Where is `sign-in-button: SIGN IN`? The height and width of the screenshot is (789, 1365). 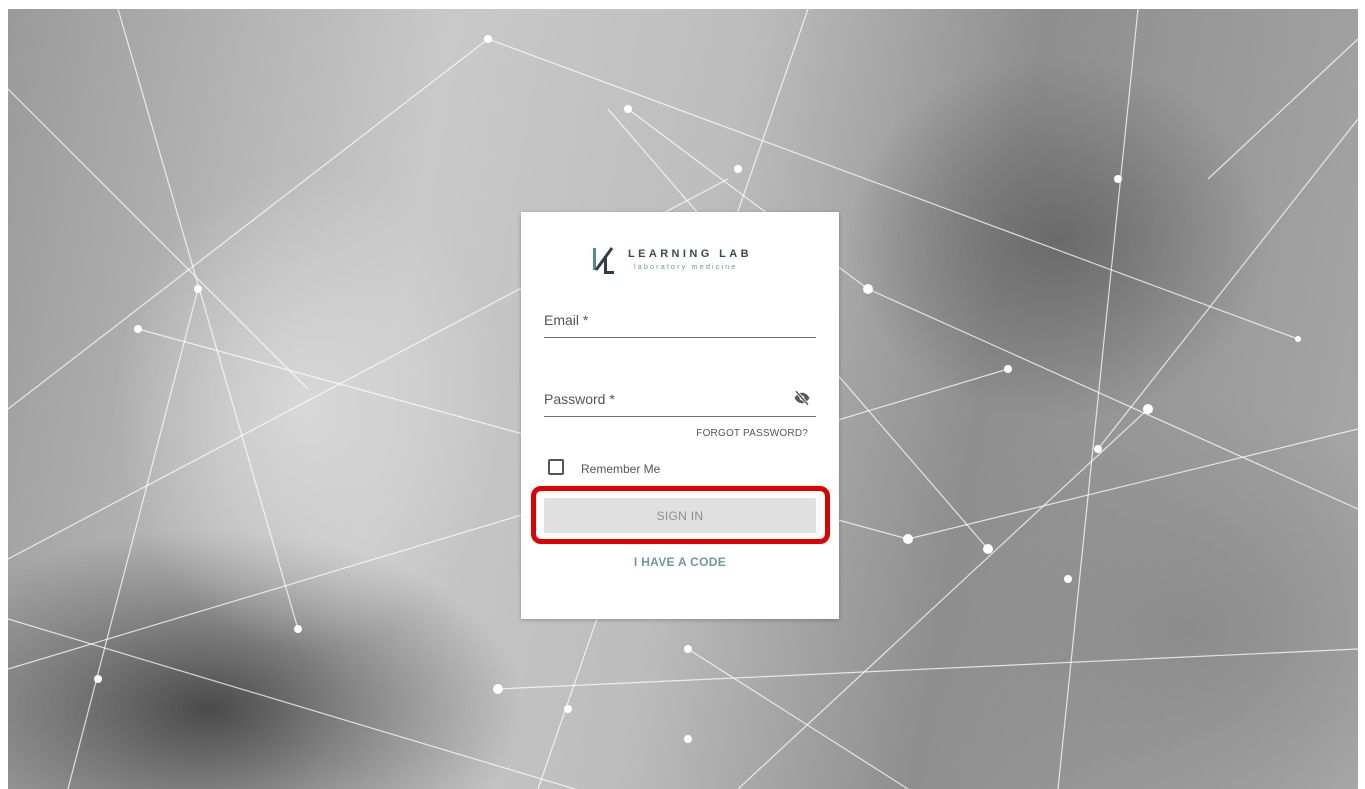 sign-in-button: SIGN IN is located at coordinates (680, 515).